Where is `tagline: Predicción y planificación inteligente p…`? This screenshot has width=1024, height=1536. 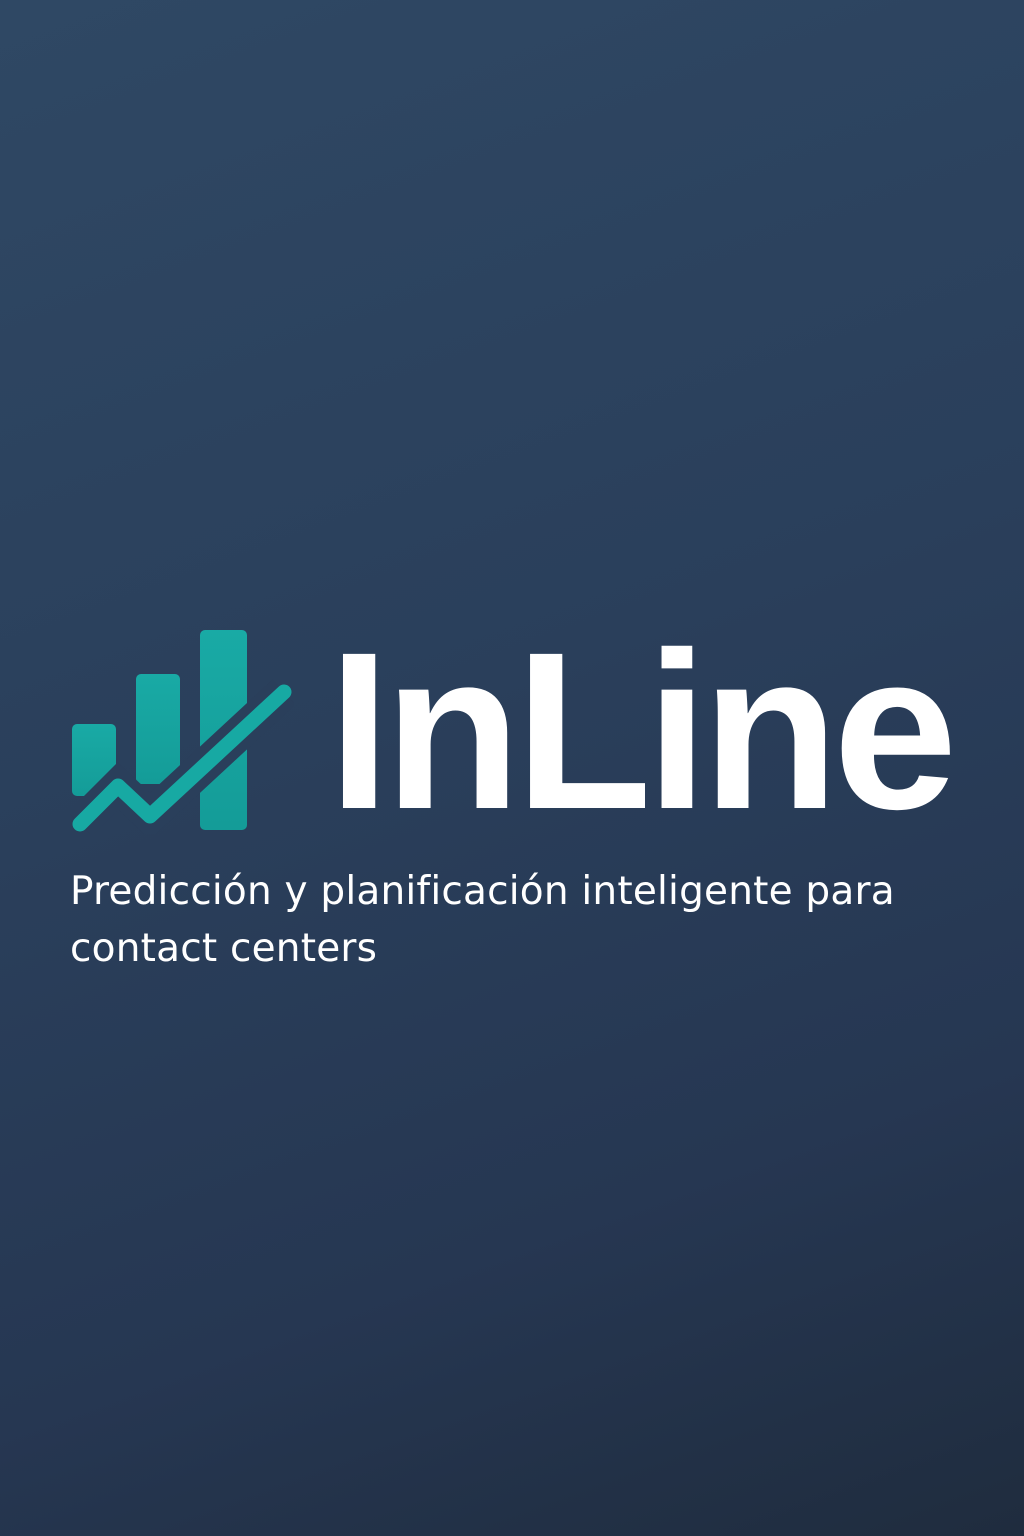 tagline: Predicción y planificación inteligente p… is located at coordinates (482, 920).